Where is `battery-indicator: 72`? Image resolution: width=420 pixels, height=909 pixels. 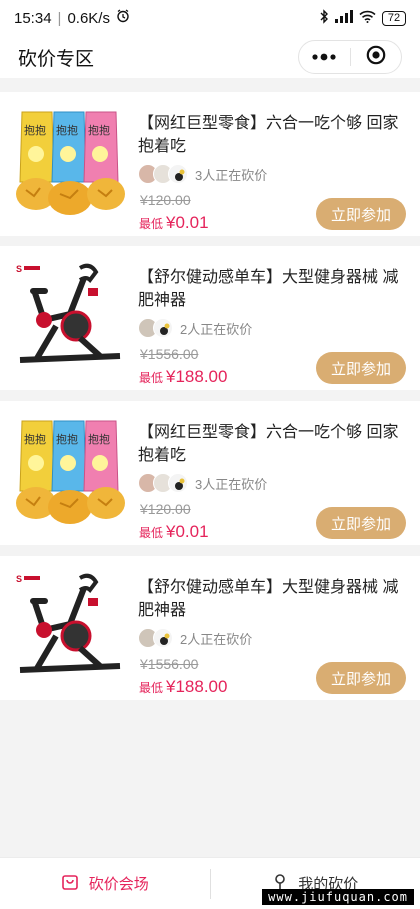 battery-indicator: 72 is located at coordinates (394, 18).